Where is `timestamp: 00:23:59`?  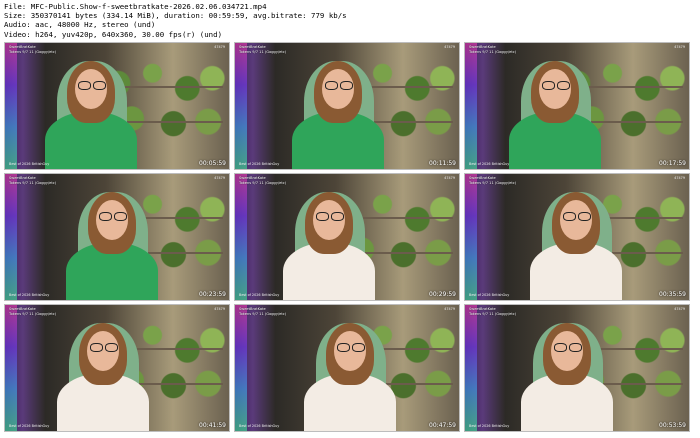 timestamp: 00:23:59 is located at coordinates (212, 294).